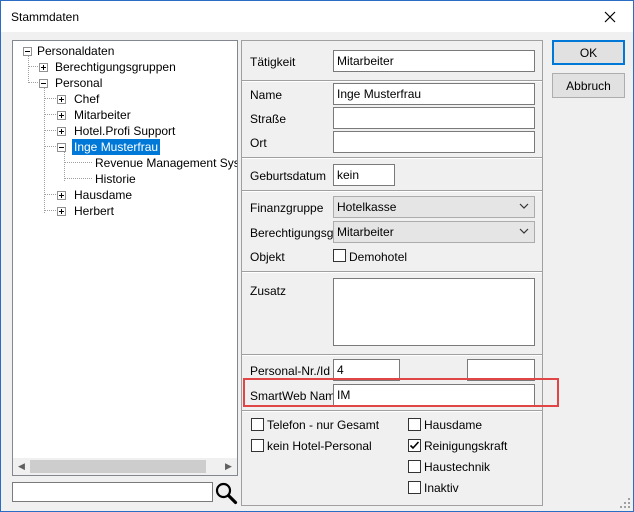 This screenshot has height=512, width=634. I want to click on ort-field, so click(434, 142).